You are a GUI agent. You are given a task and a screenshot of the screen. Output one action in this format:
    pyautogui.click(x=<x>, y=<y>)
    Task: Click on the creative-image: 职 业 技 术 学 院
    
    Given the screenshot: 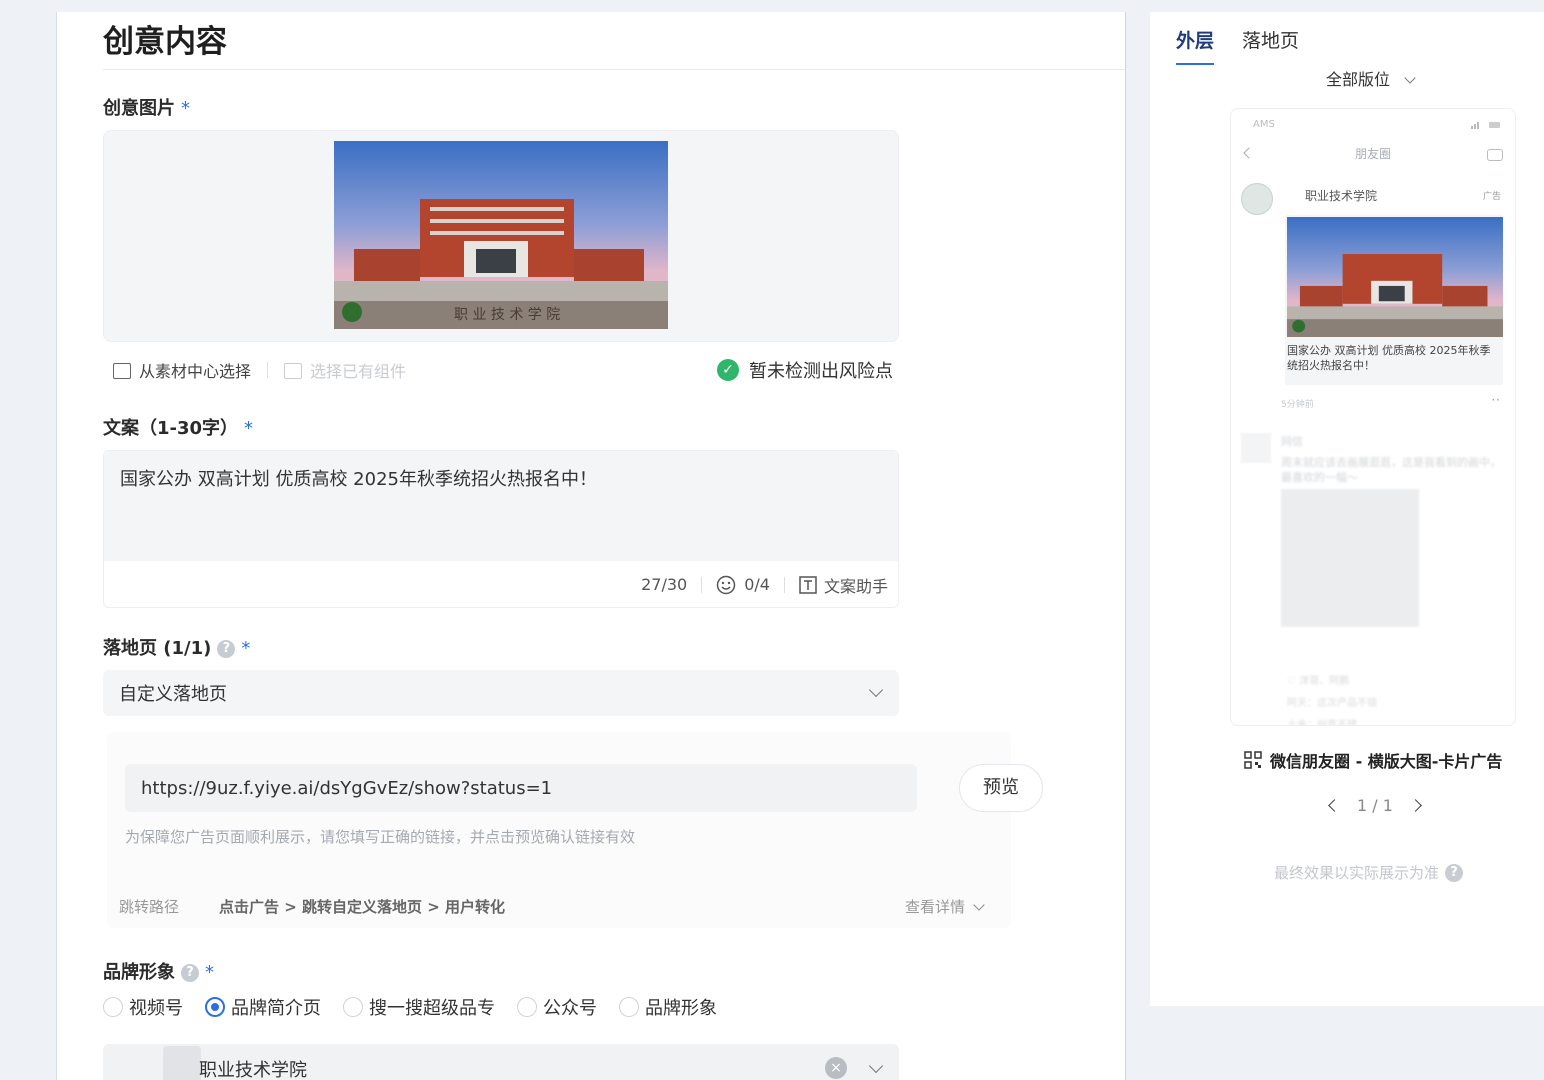 What is the action you would take?
    pyautogui.click(x=501, y=235)
    